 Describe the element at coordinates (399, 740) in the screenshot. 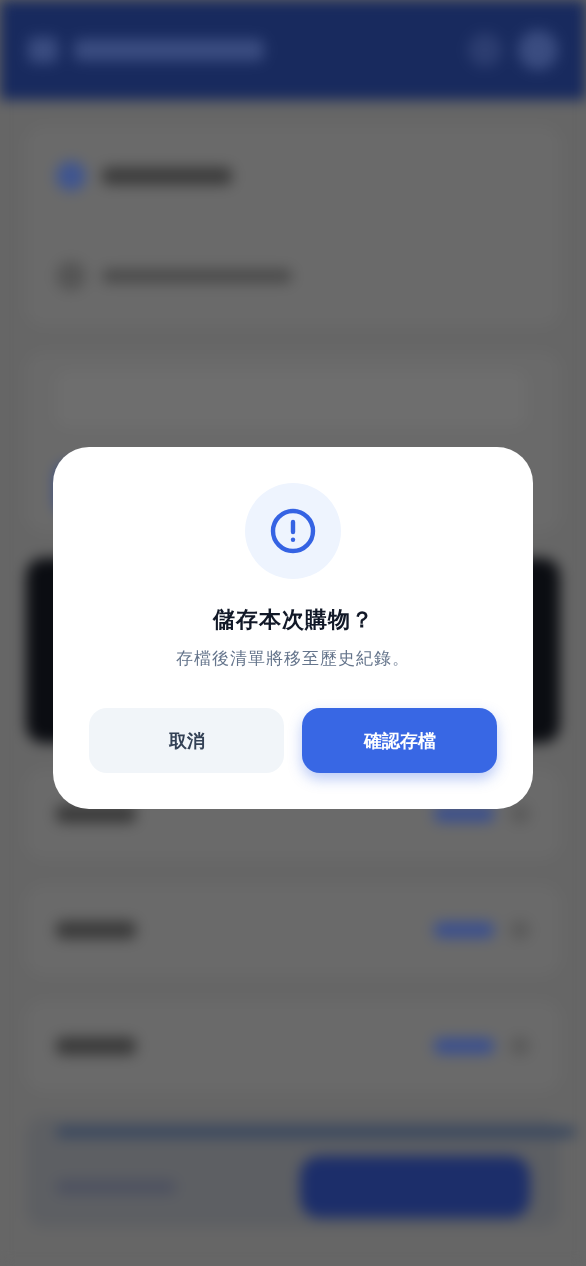

I see `confirm-button: 確認存檔` at that location.